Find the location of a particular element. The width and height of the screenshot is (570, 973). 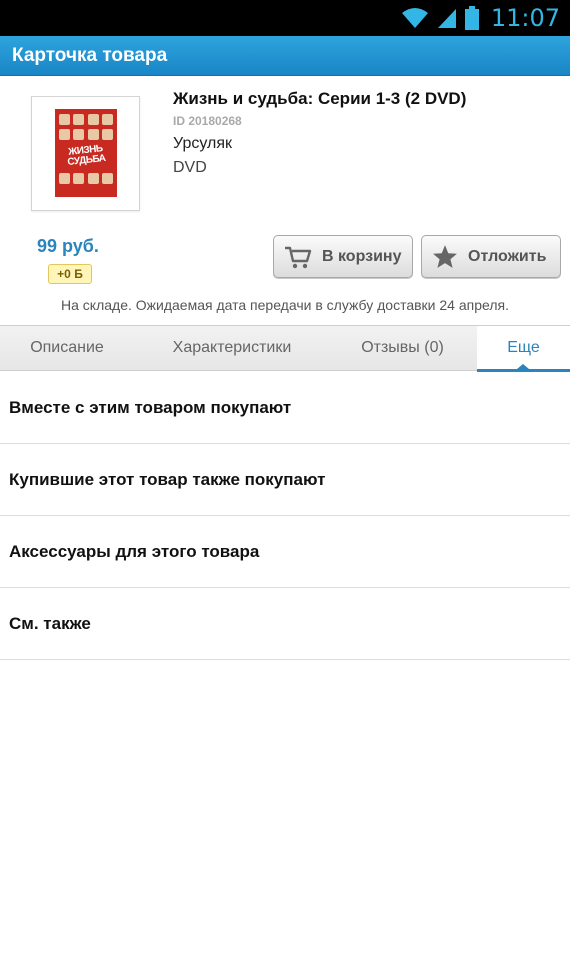

add-to-cart-label: В корзину is located at coordinates (362, 256).